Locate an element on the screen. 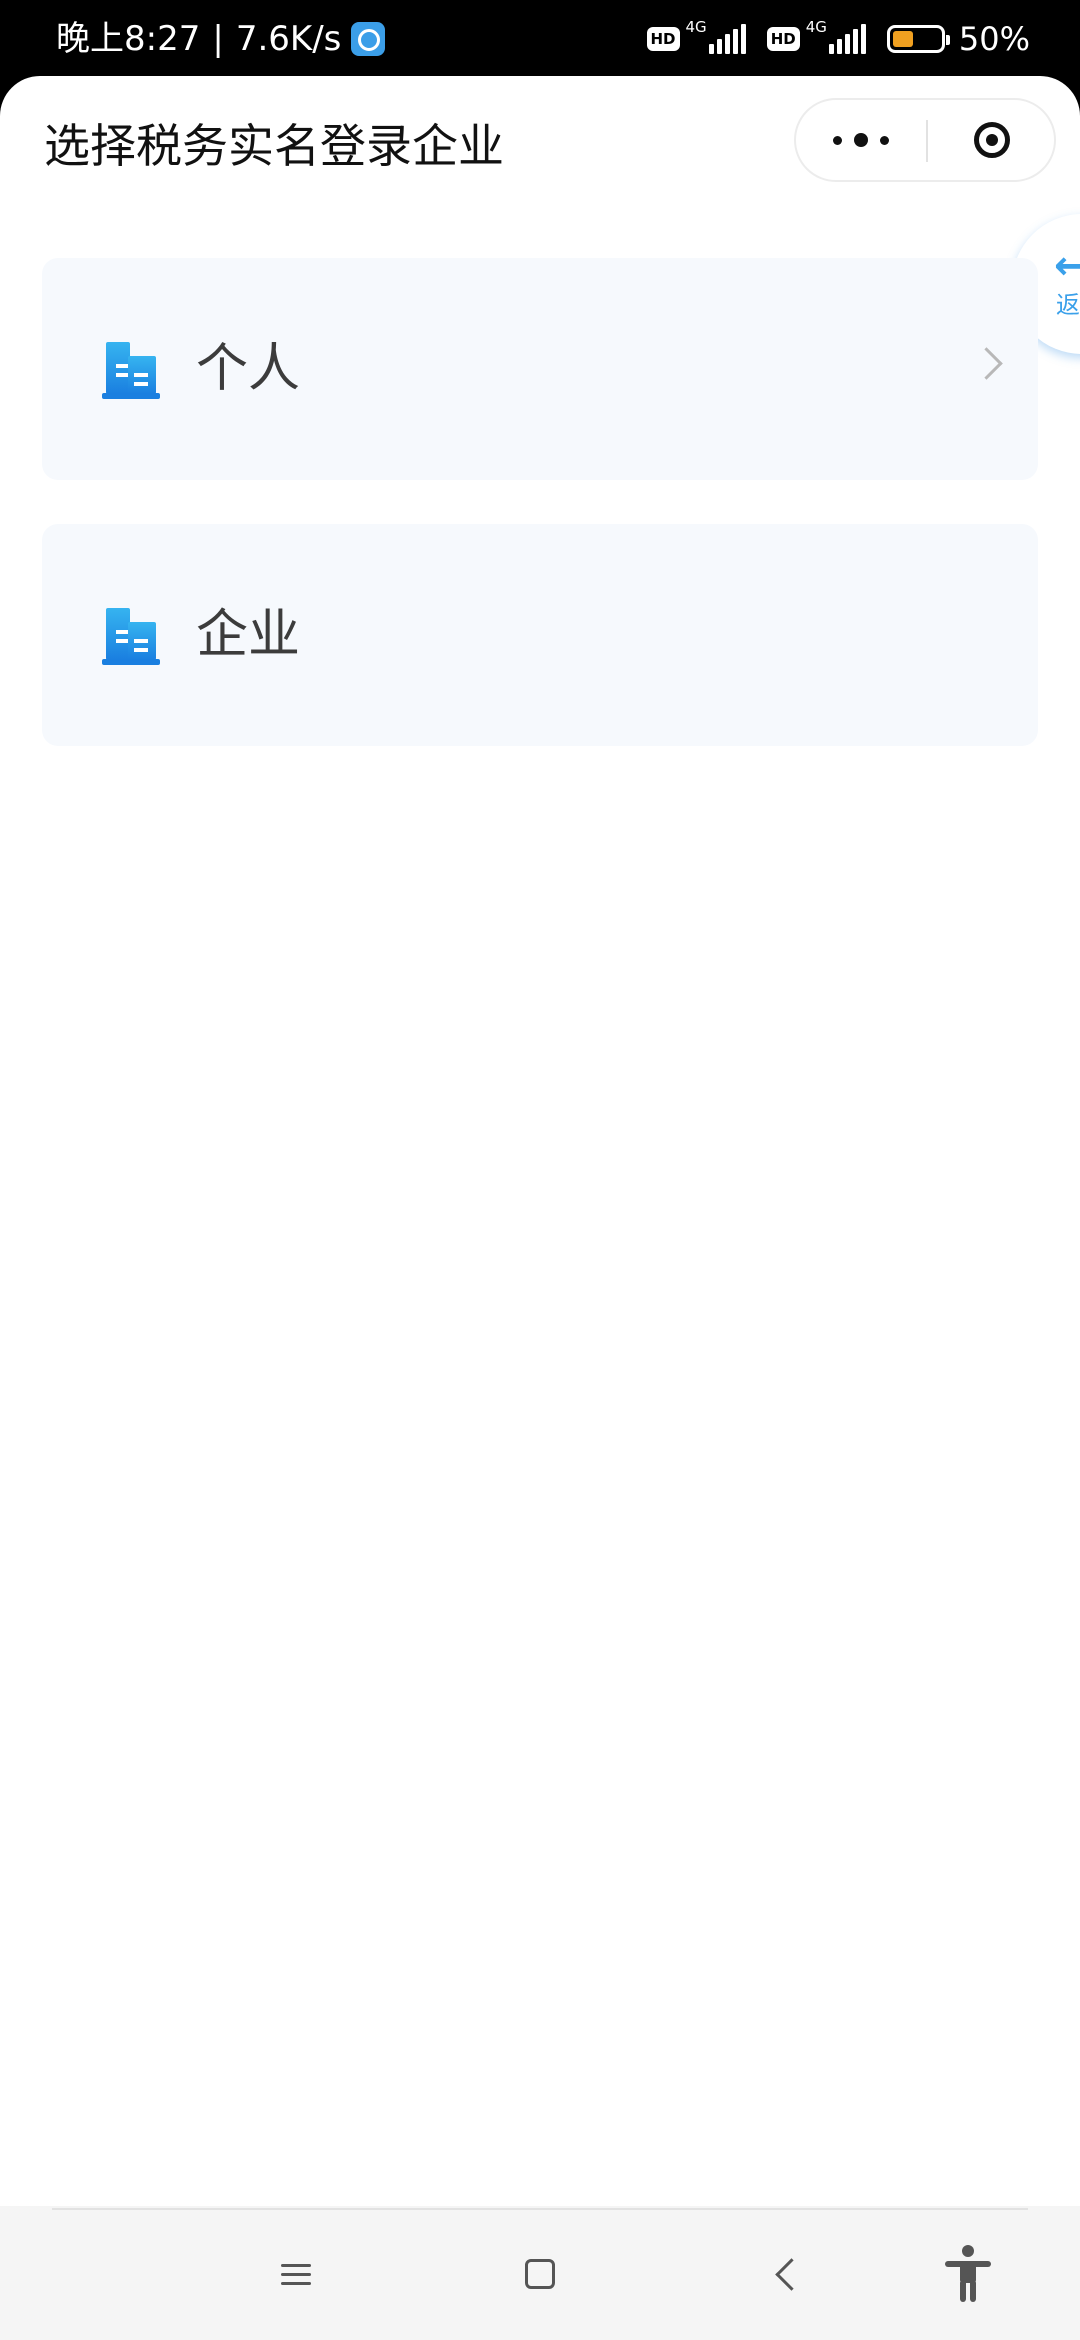  network-type-2: 4G is located at coordinates (816, 26).